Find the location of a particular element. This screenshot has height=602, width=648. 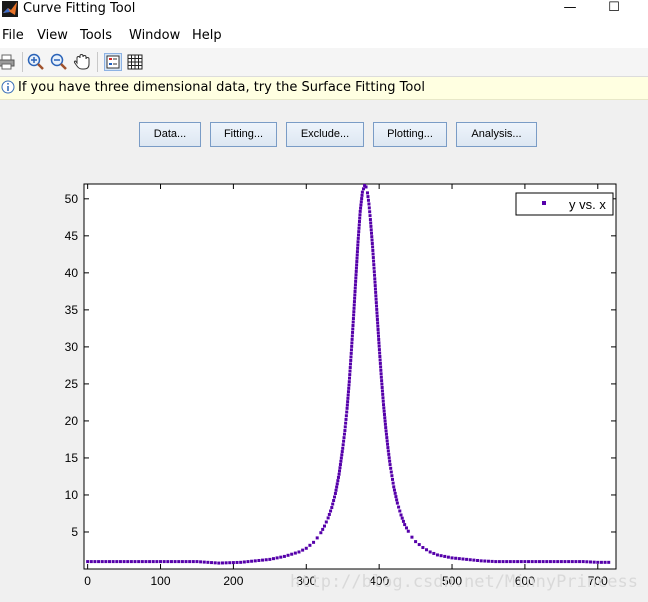

watermark-text: http://blog.csdn.net/MinnyPrincess is located at coordinates (464, 582).